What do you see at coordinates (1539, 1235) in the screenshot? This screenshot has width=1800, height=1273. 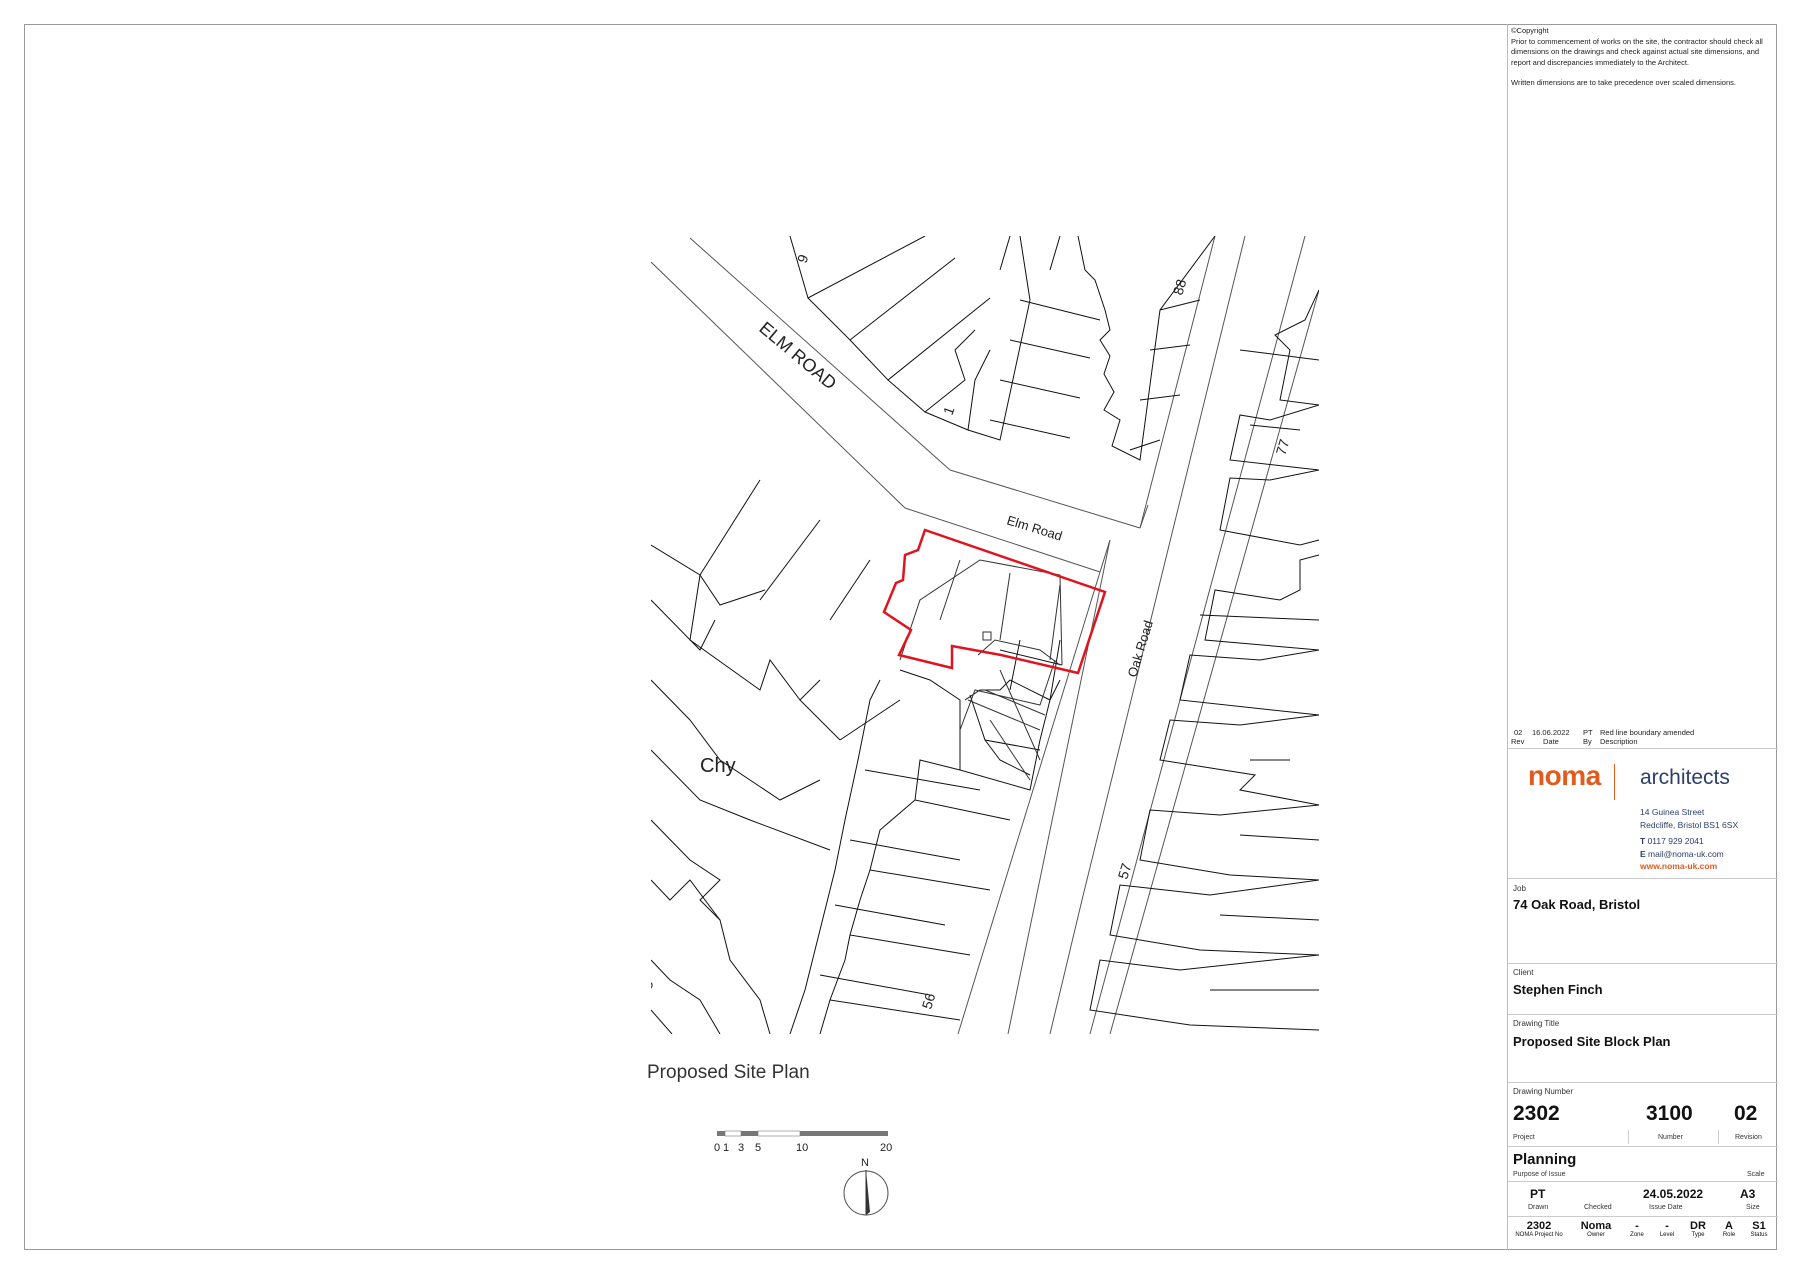 I see `code-project-no-label: NOMA Project No` at bounding box center [1539, 1235].